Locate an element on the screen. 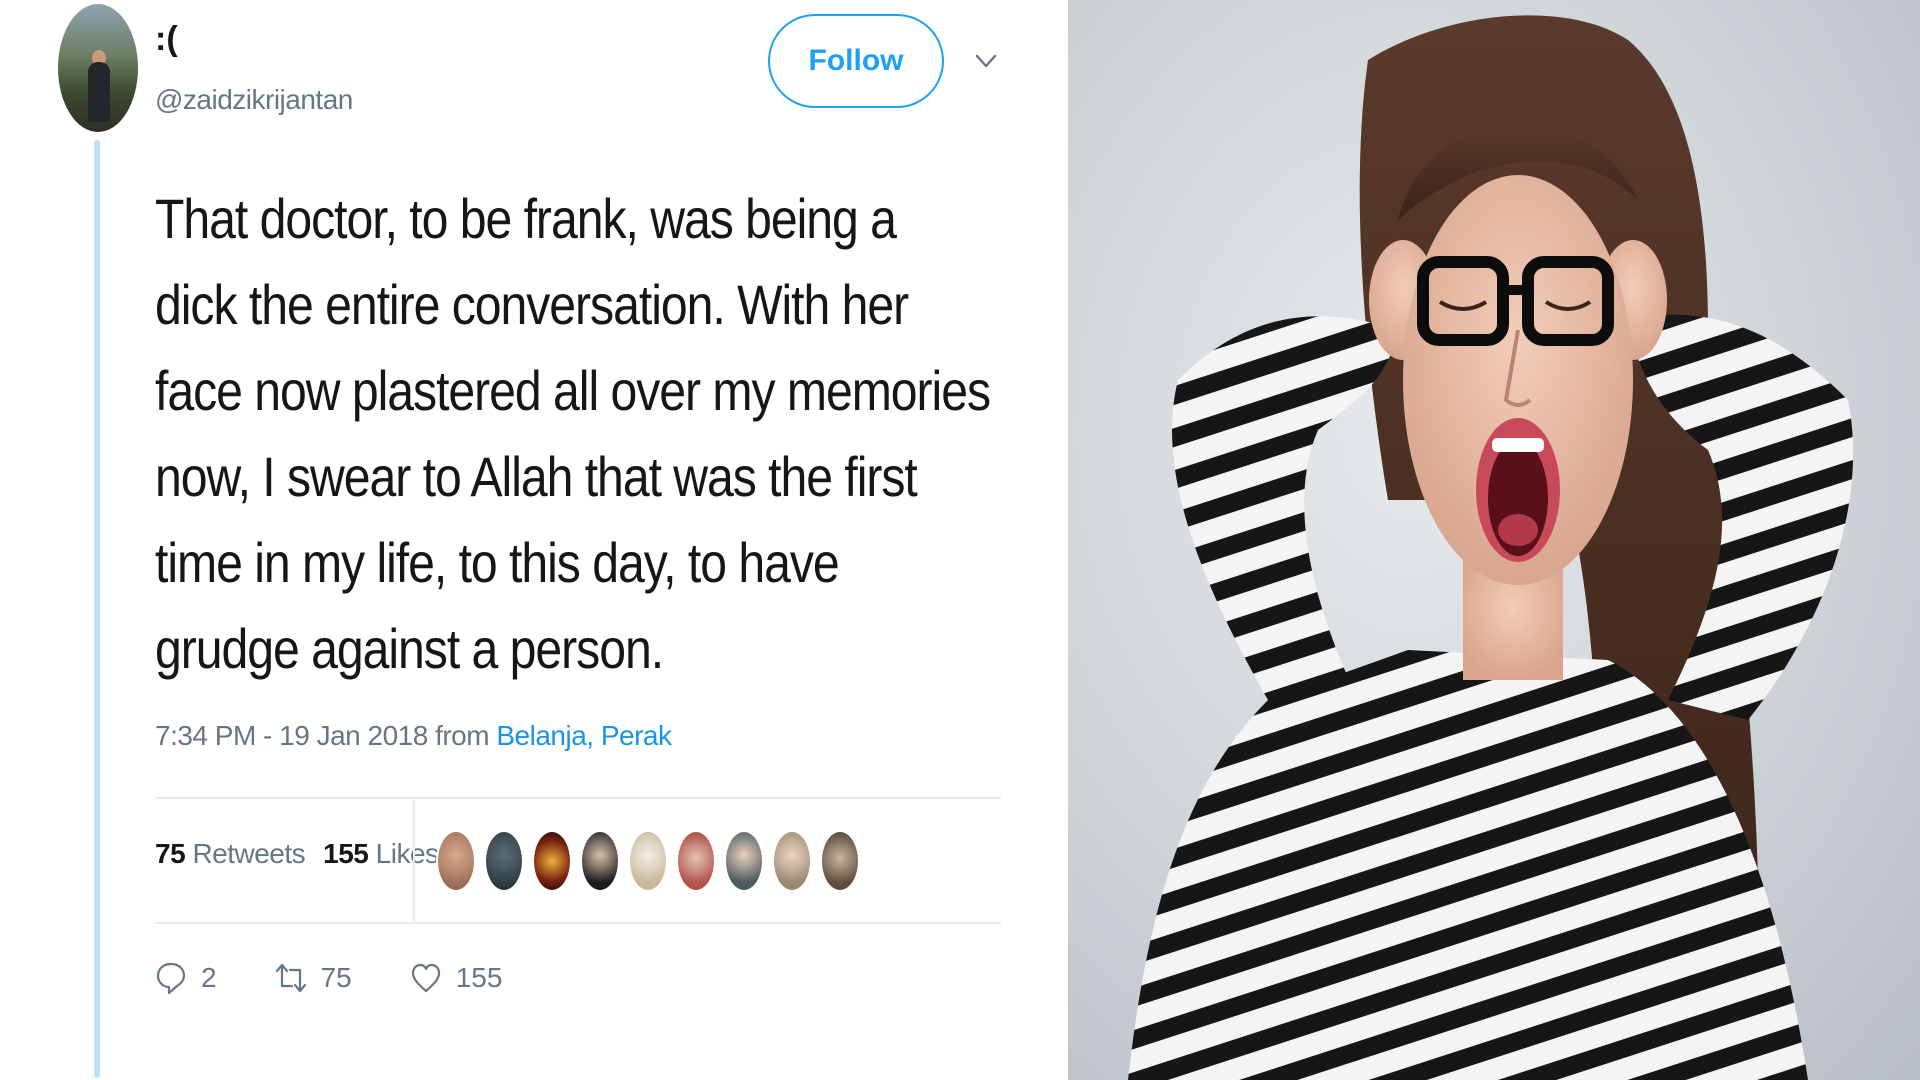 The height and width of the screenshot is (1080, 1920). likers-avatars is located at coordinates (652, 861).